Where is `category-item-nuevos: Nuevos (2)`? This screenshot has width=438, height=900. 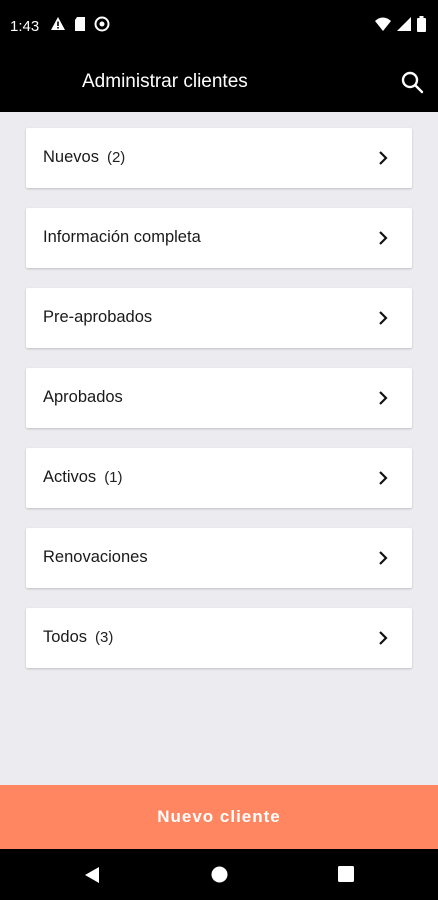
category-item-nuevos: Nuevos (2) is located at coordinates (219, 158).